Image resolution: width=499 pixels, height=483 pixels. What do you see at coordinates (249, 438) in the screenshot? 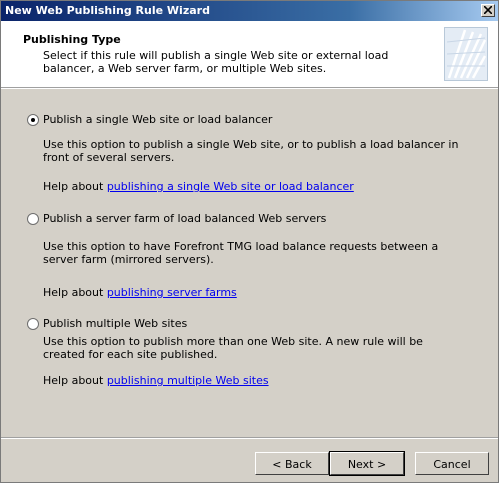
I see `footer-separator-highlight` at bounding box center [249, 438].